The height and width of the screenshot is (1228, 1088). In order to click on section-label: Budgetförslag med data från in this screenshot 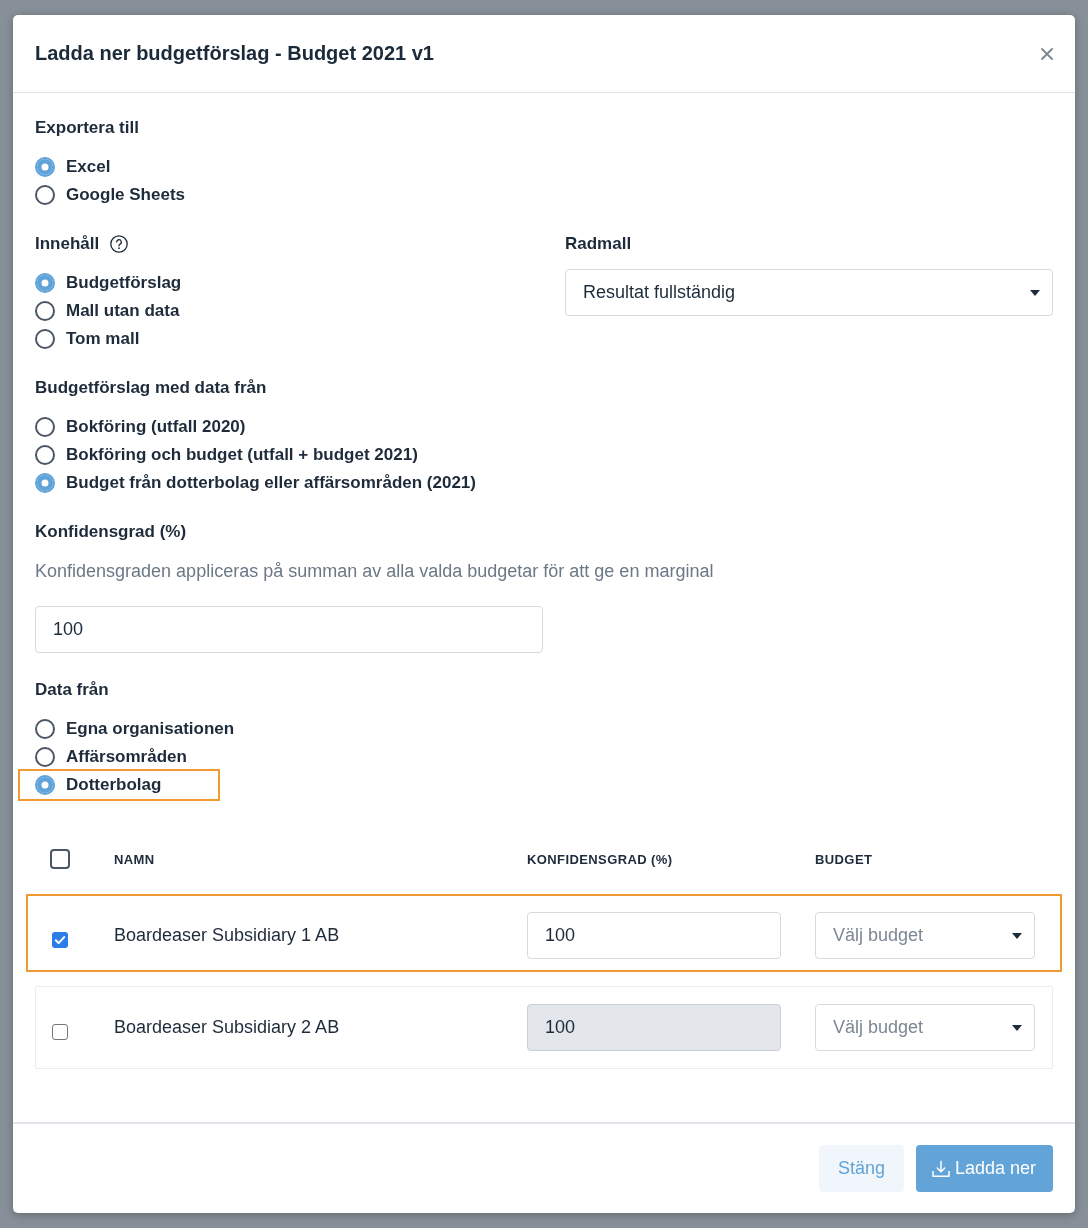, I will do `click(151, 388)`.